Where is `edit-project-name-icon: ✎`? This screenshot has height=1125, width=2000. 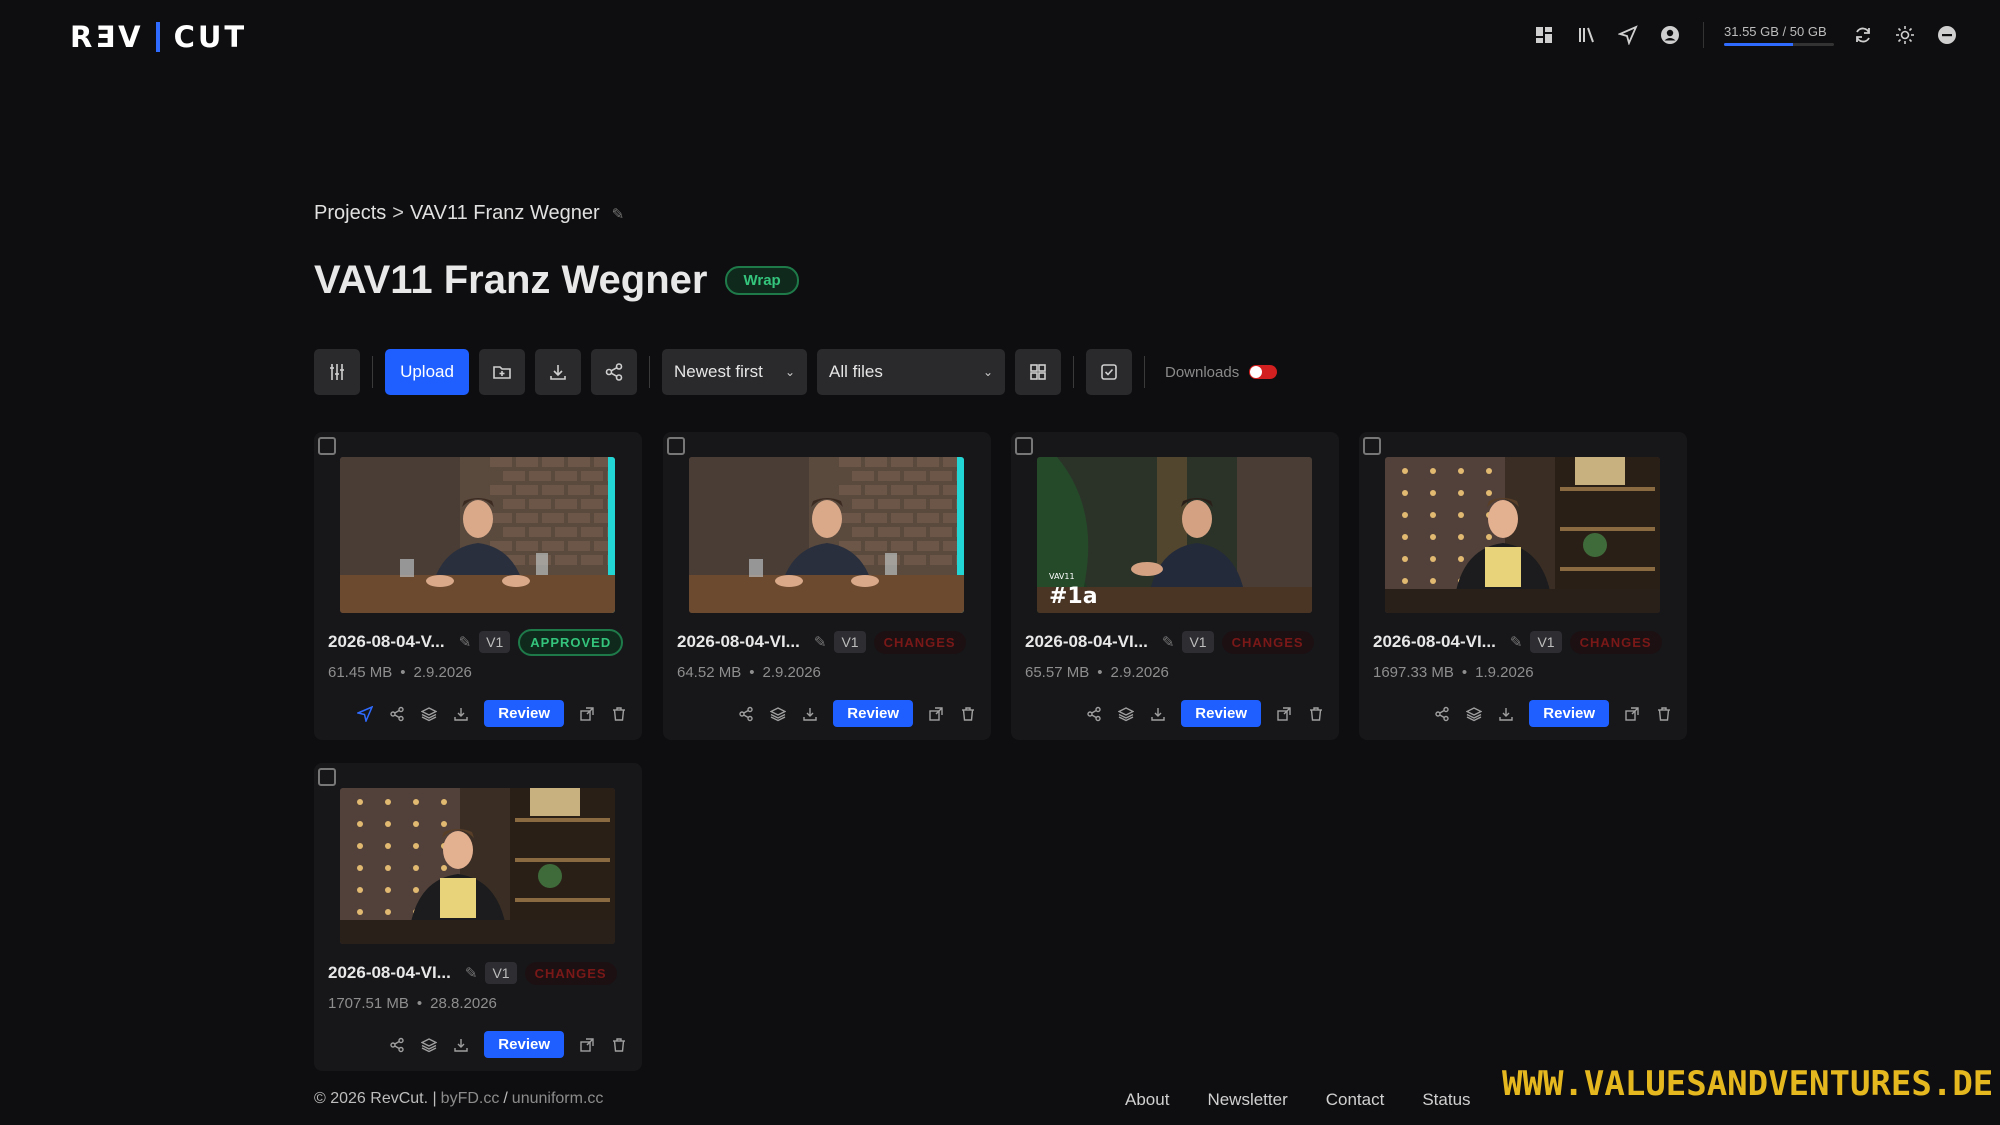
edit-project-name-icon: ✎ is located at coordinates (618, 214).